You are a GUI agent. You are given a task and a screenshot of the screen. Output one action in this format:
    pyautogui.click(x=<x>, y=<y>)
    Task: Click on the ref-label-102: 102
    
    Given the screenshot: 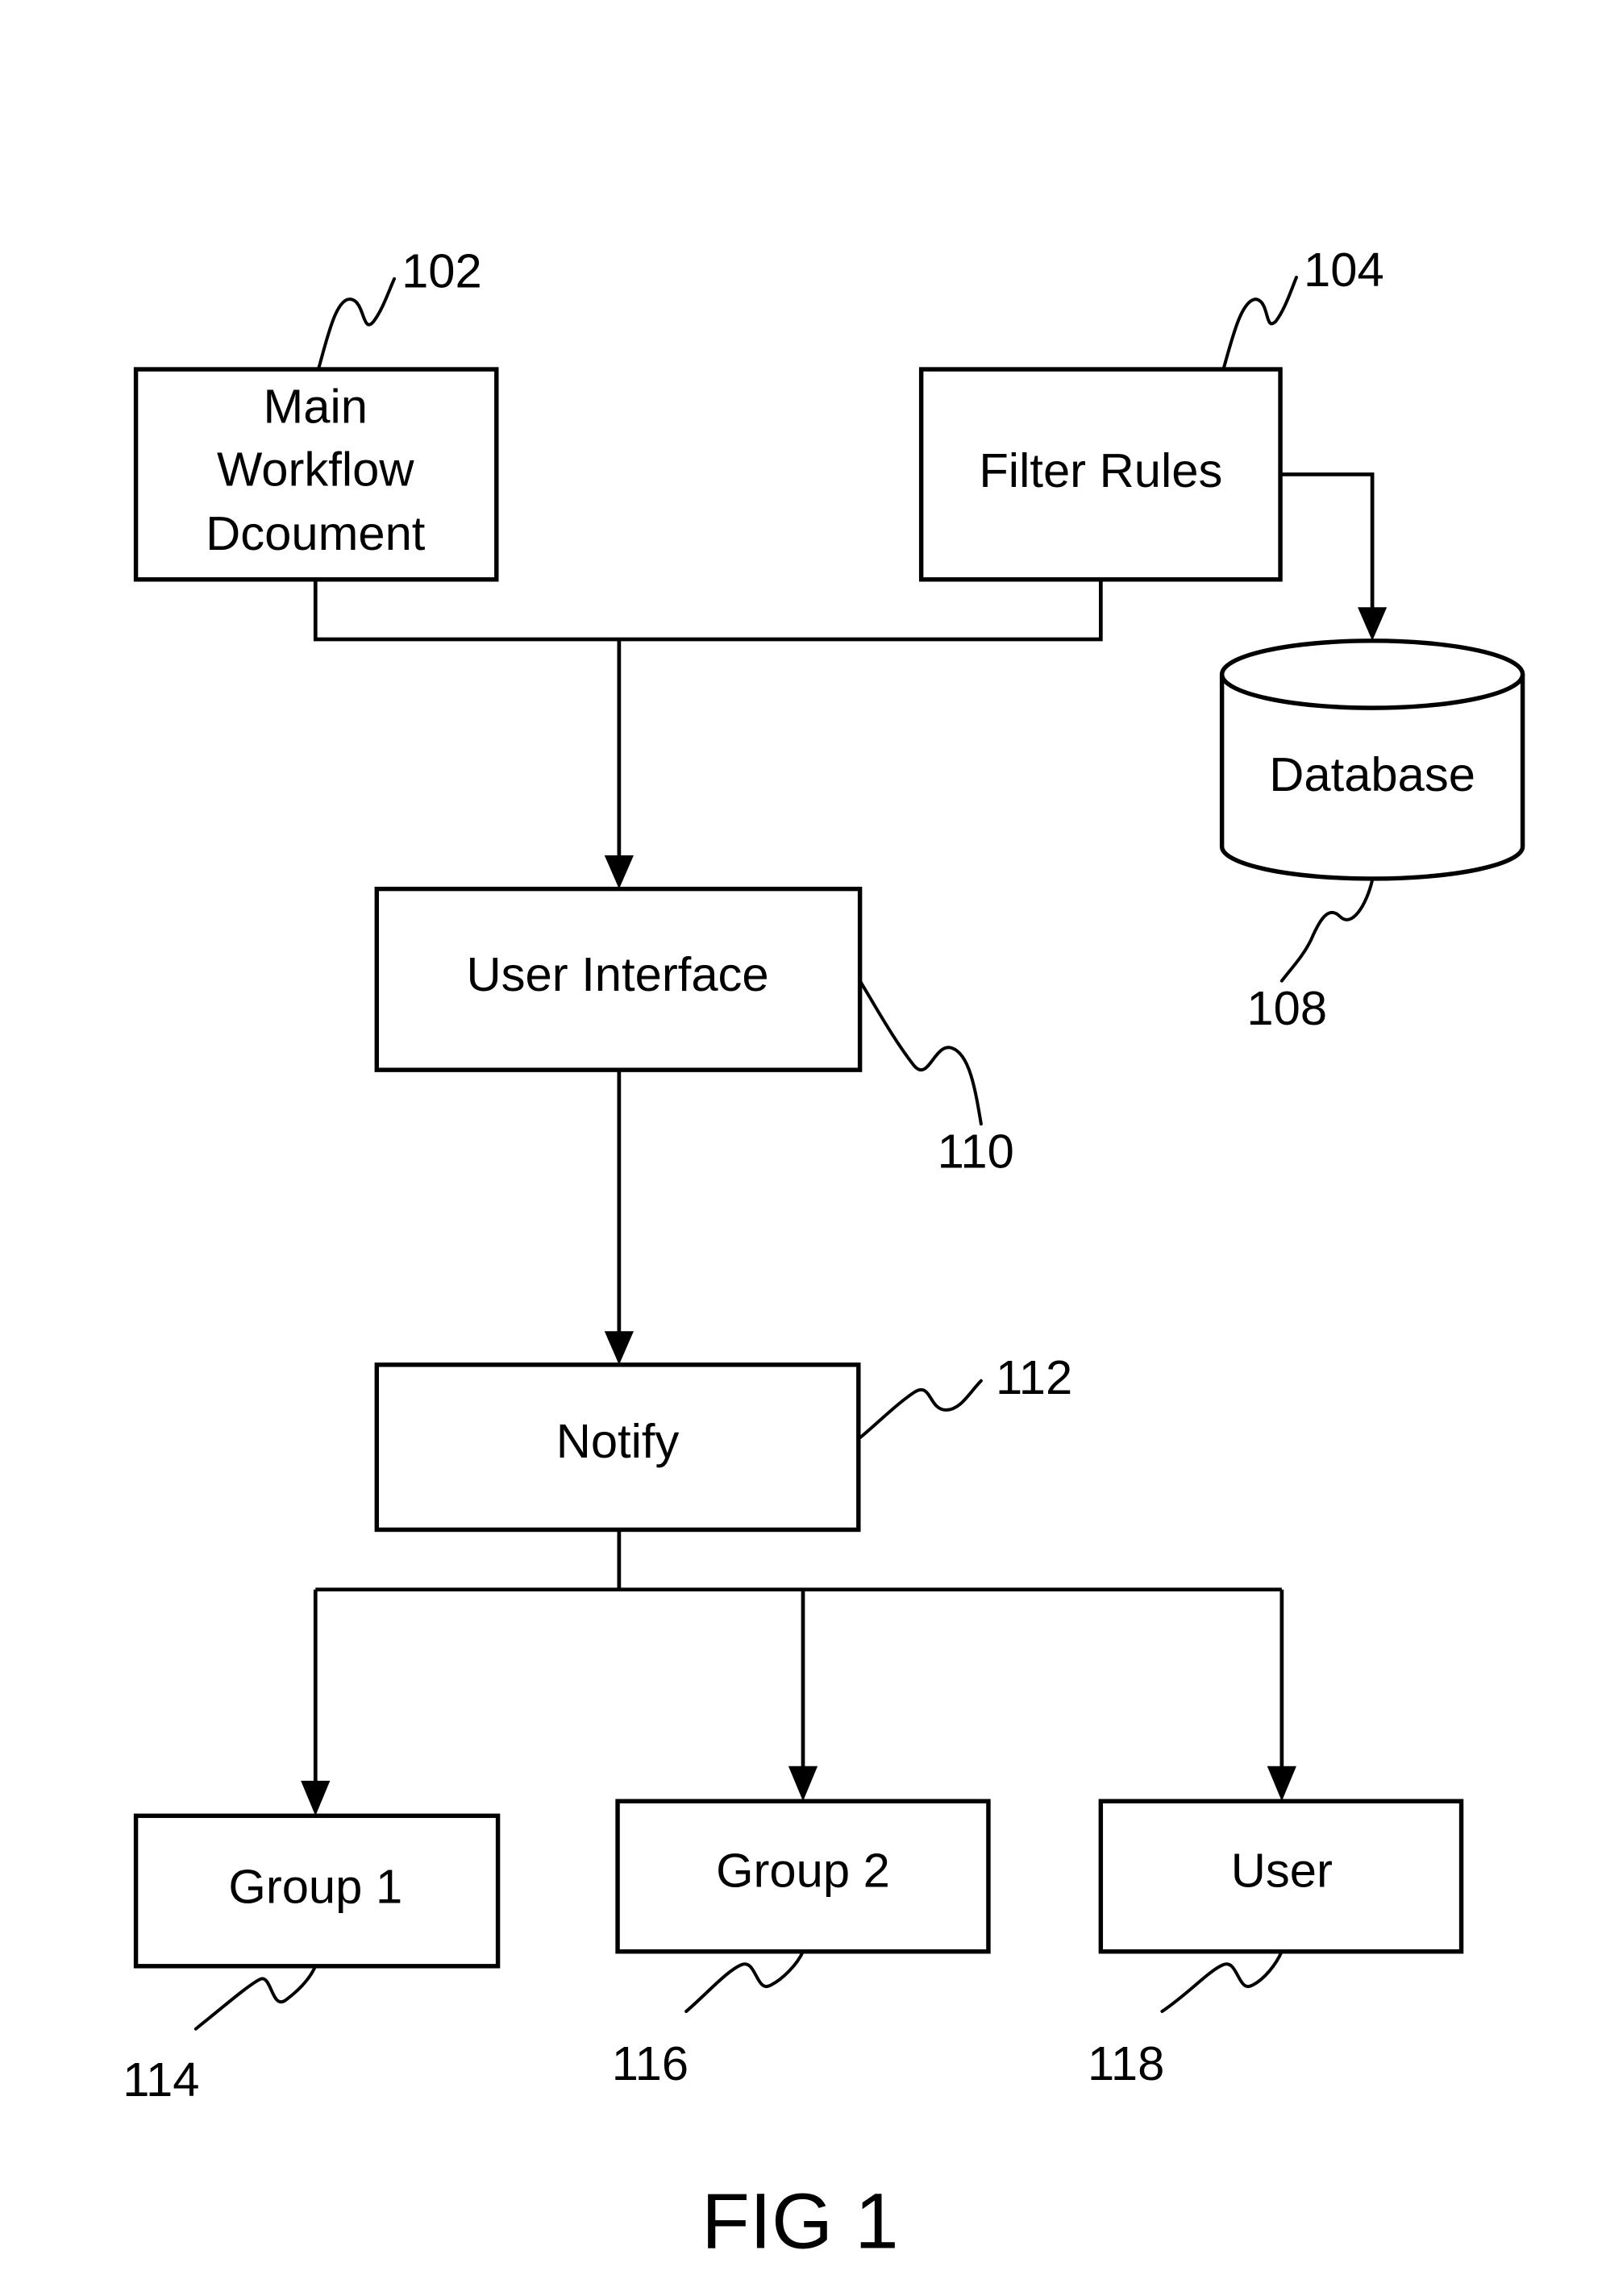 What is the action you would take?
    pyautogui.click(x=442, y=271)
    